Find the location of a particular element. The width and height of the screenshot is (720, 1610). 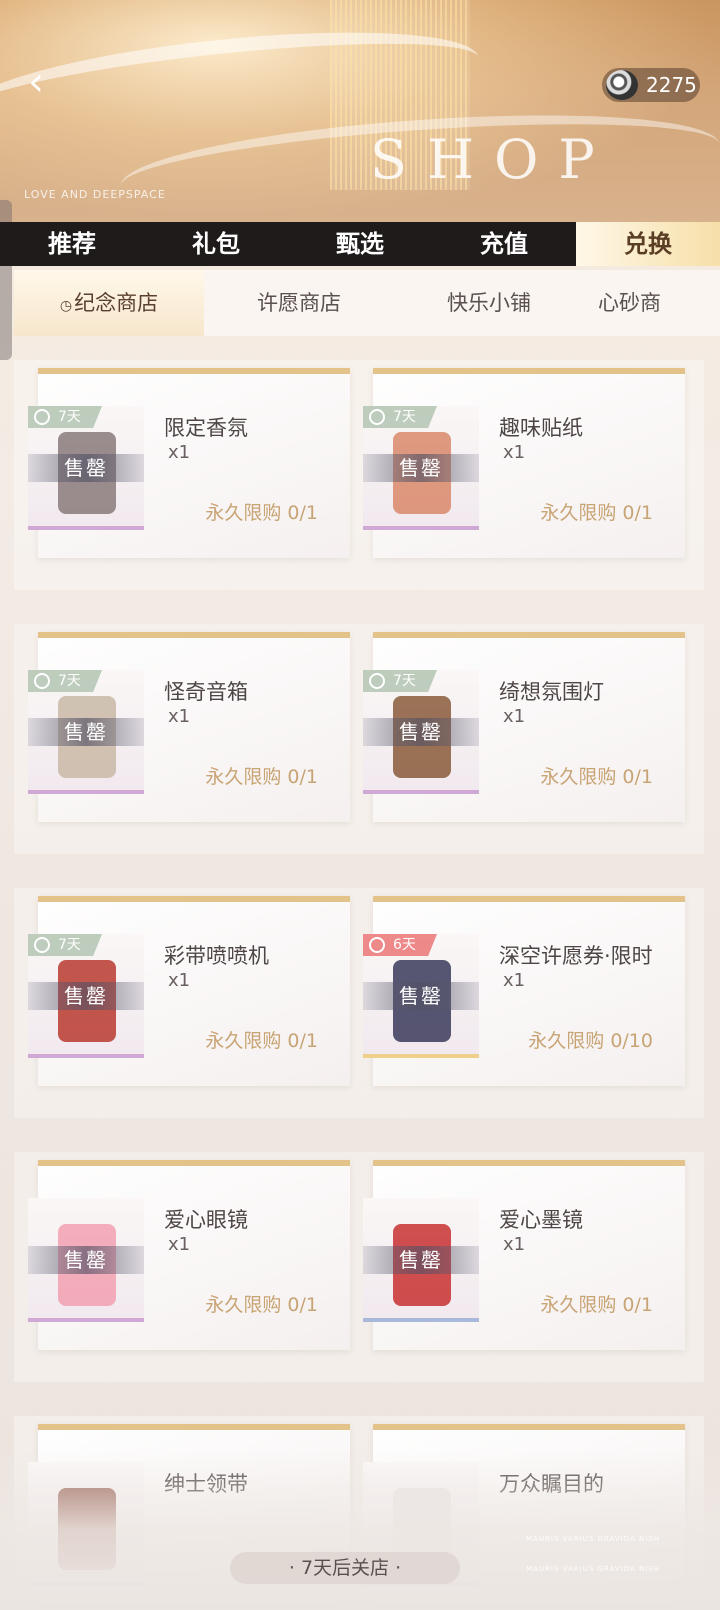

item-name: 爱心墨镜 is located at coordinates (541, 1220).